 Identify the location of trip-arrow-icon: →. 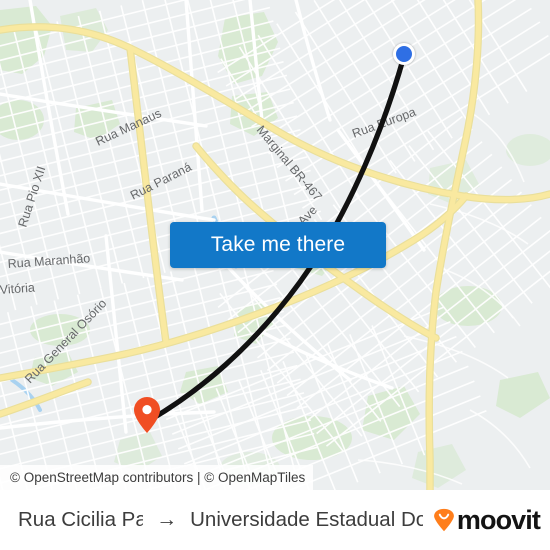
(167, 519).